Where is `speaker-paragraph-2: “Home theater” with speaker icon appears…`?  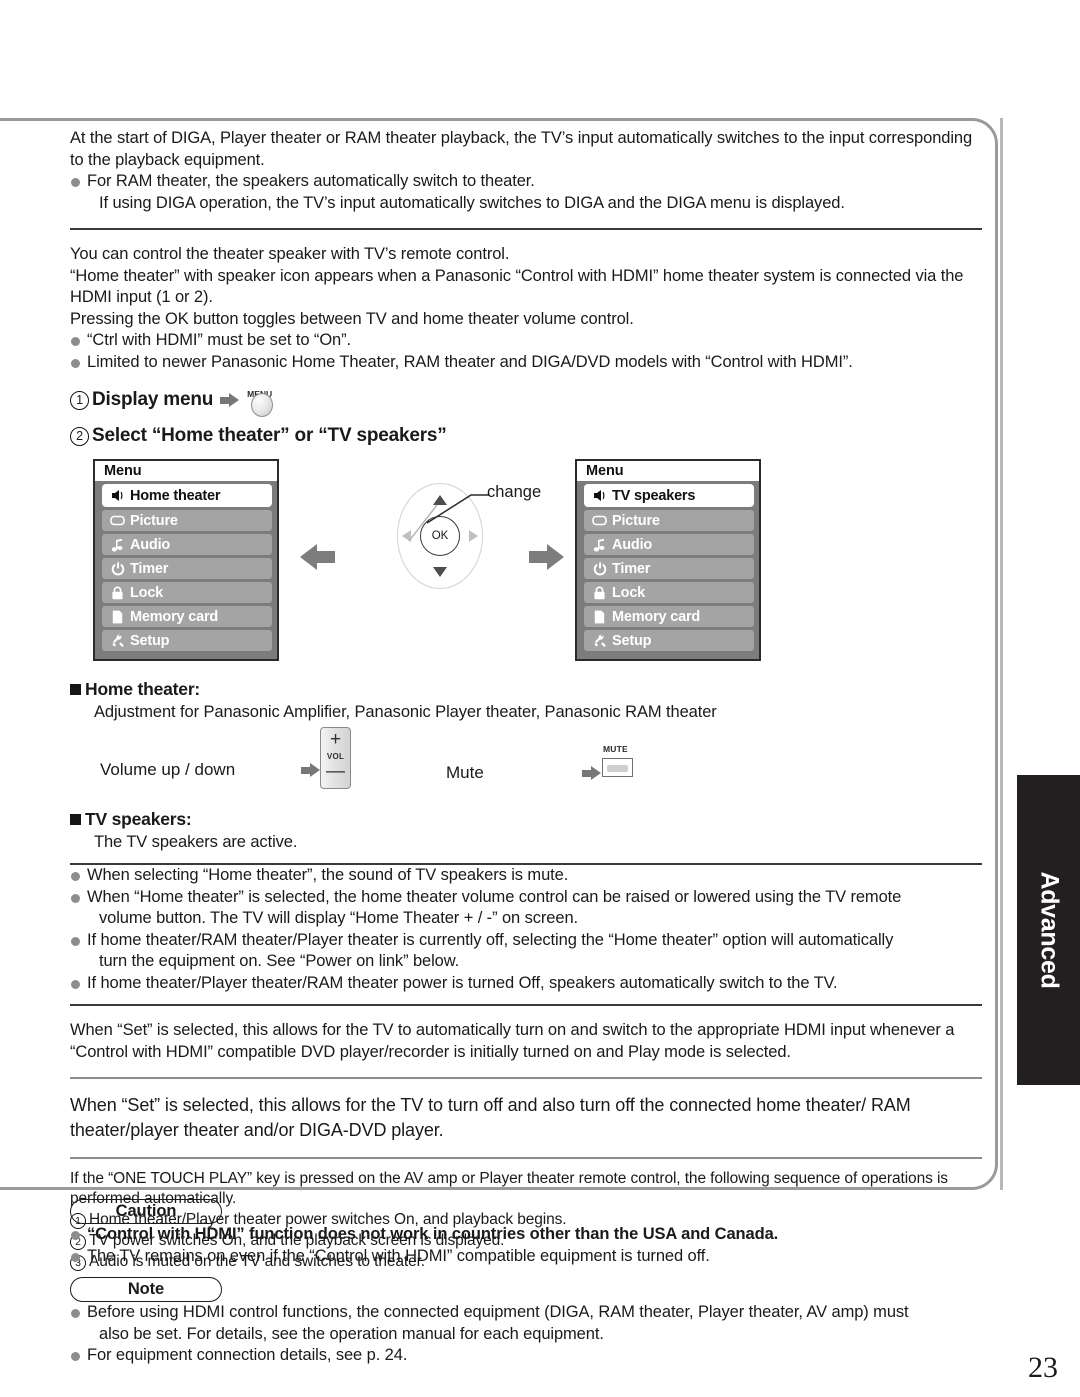
speaker-paragraph-2: “Home theater” with speaker icon appears… is located at coordinates (517, 286).